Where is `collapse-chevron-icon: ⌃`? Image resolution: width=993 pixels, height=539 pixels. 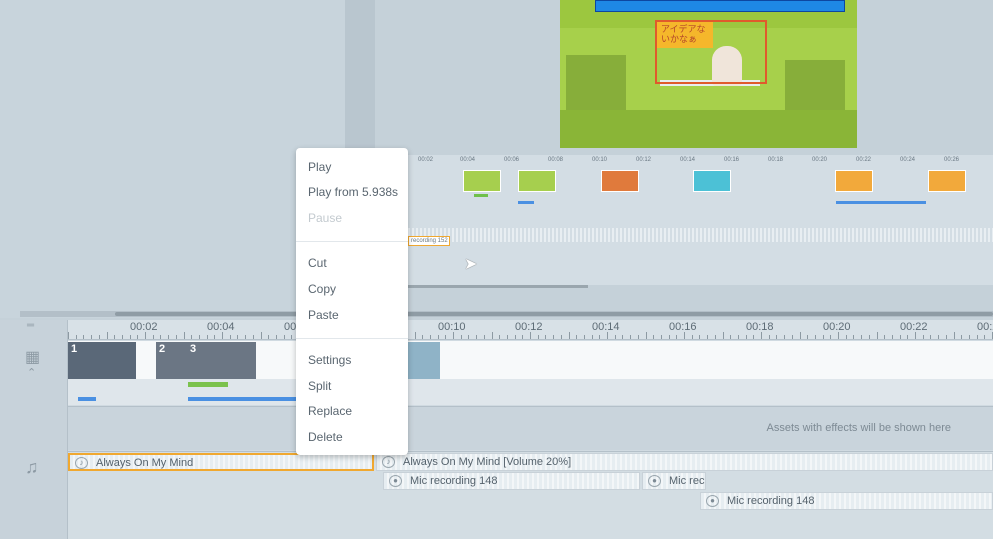
collapse-chevron-icon: ⌃ is located at coordinates (31, 372).